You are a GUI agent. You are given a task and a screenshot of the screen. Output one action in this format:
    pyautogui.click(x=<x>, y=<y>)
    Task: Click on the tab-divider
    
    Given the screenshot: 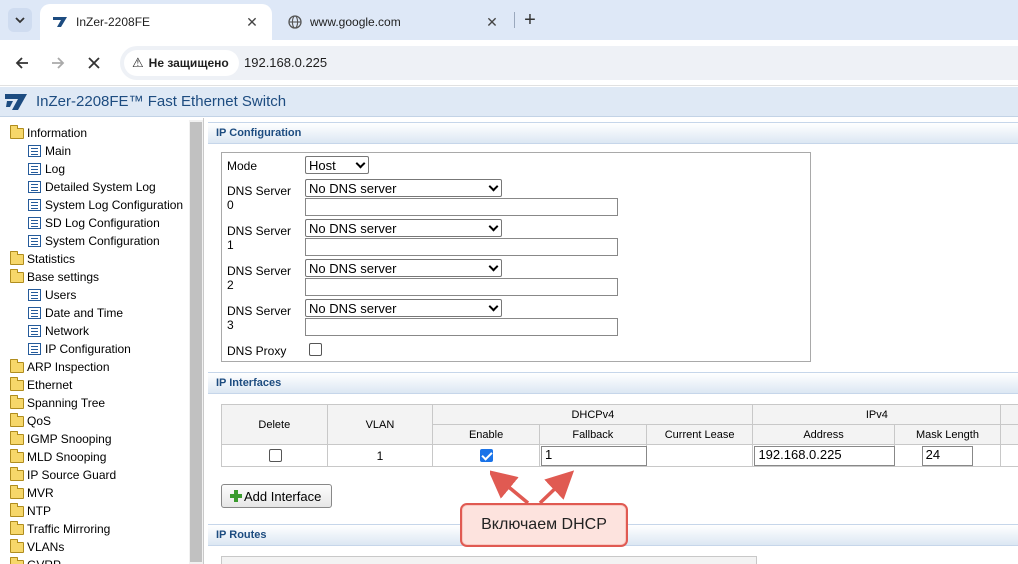 What is the action you would take?
    pyautogui.click(x=514, y=20)
    